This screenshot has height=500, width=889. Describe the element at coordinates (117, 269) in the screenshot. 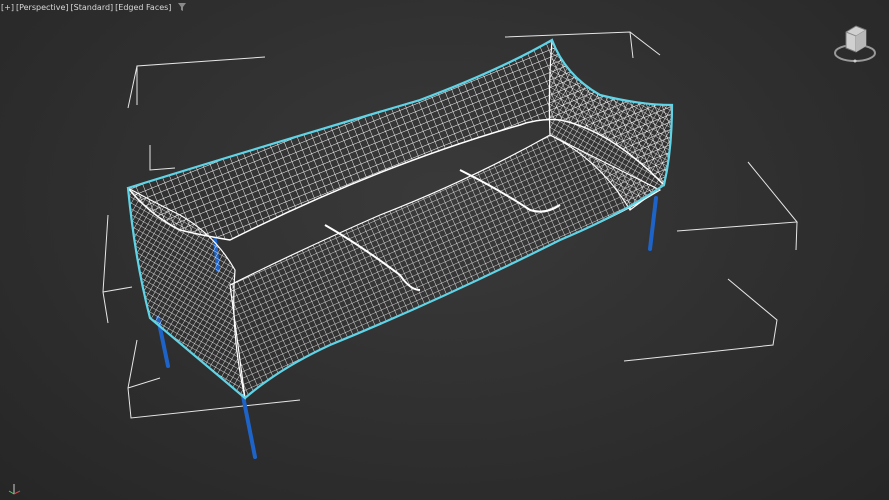

I see `bracket-mid-left` at that location.